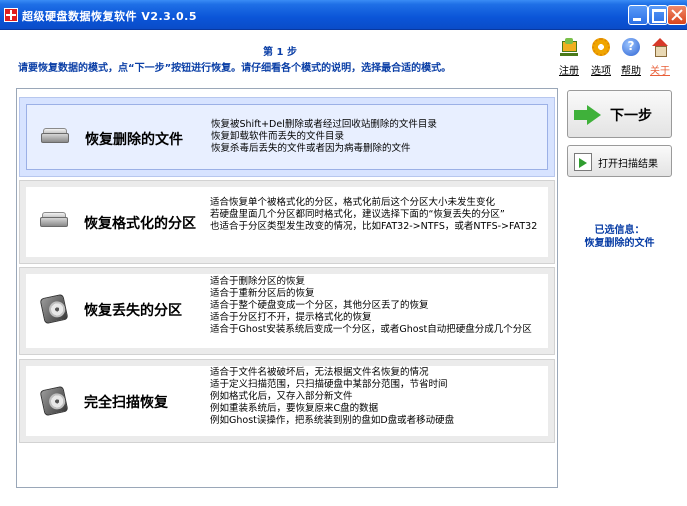 This screenshot has width=687, height=506. I want to click on help-label: 帮助, so click(631, 71).